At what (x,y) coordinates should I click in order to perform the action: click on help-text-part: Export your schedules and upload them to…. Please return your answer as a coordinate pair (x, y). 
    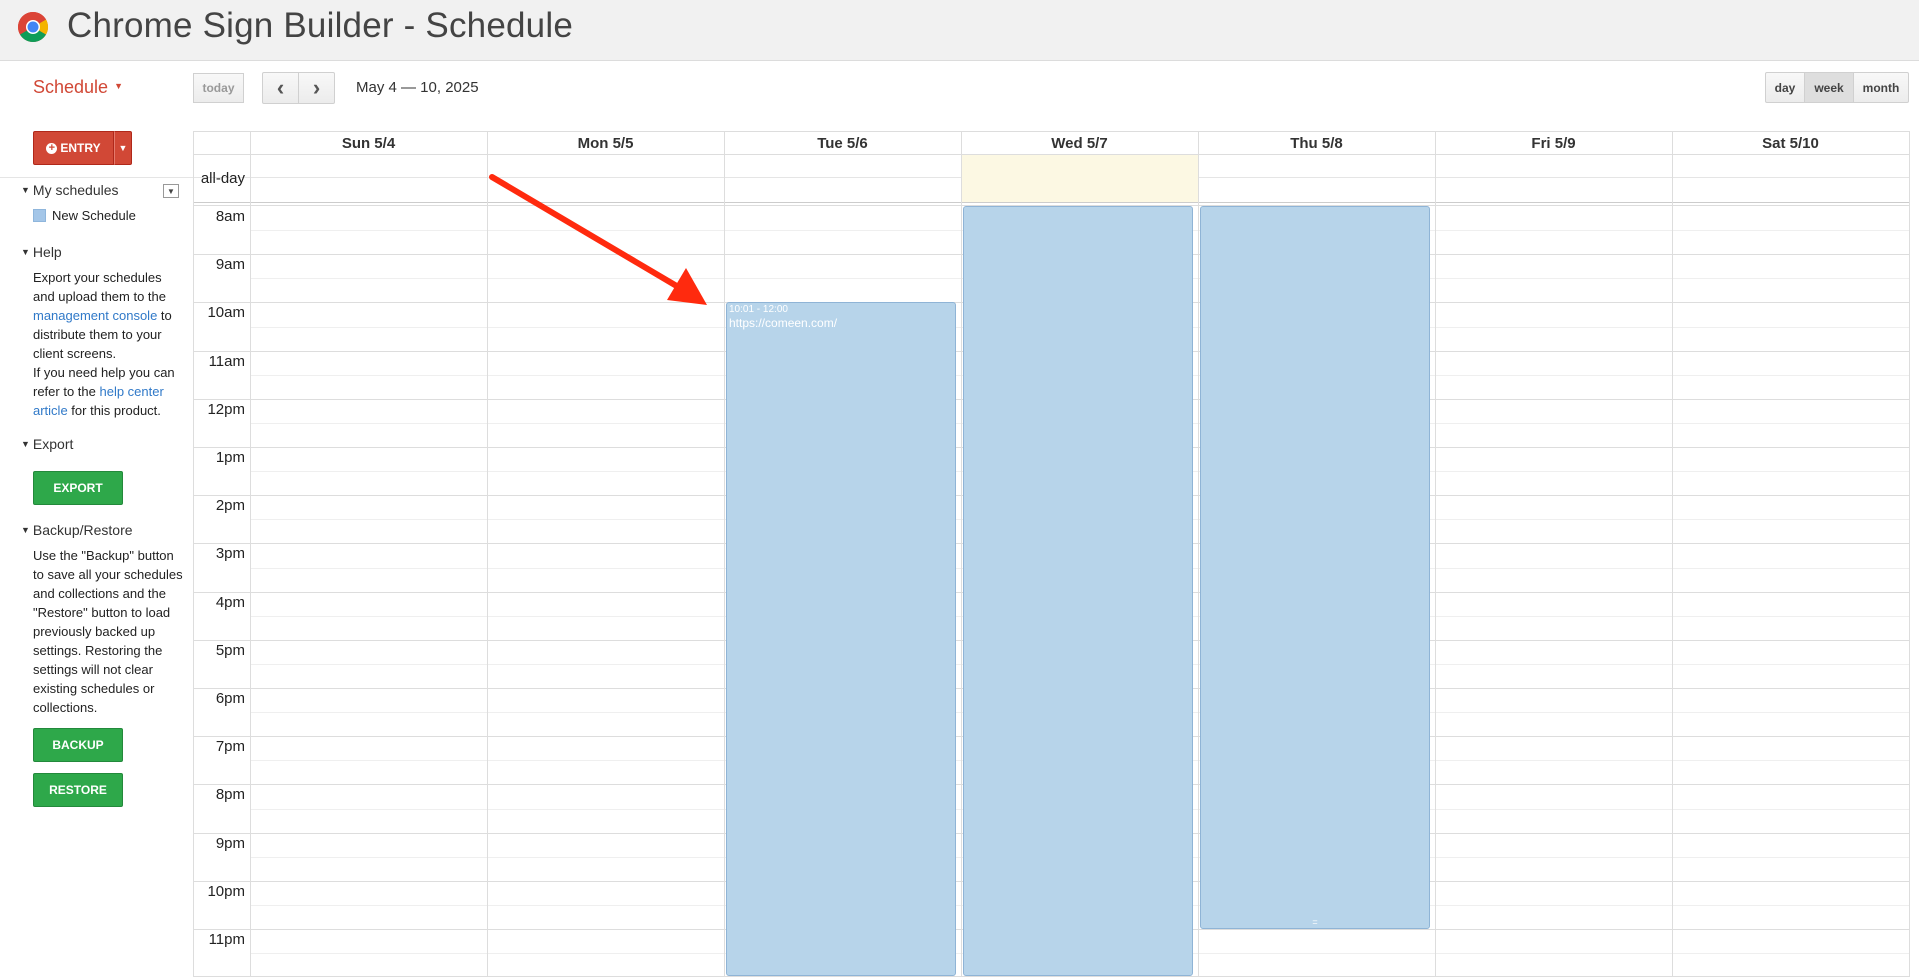
    Looking at the image, I should click on (99, 287).